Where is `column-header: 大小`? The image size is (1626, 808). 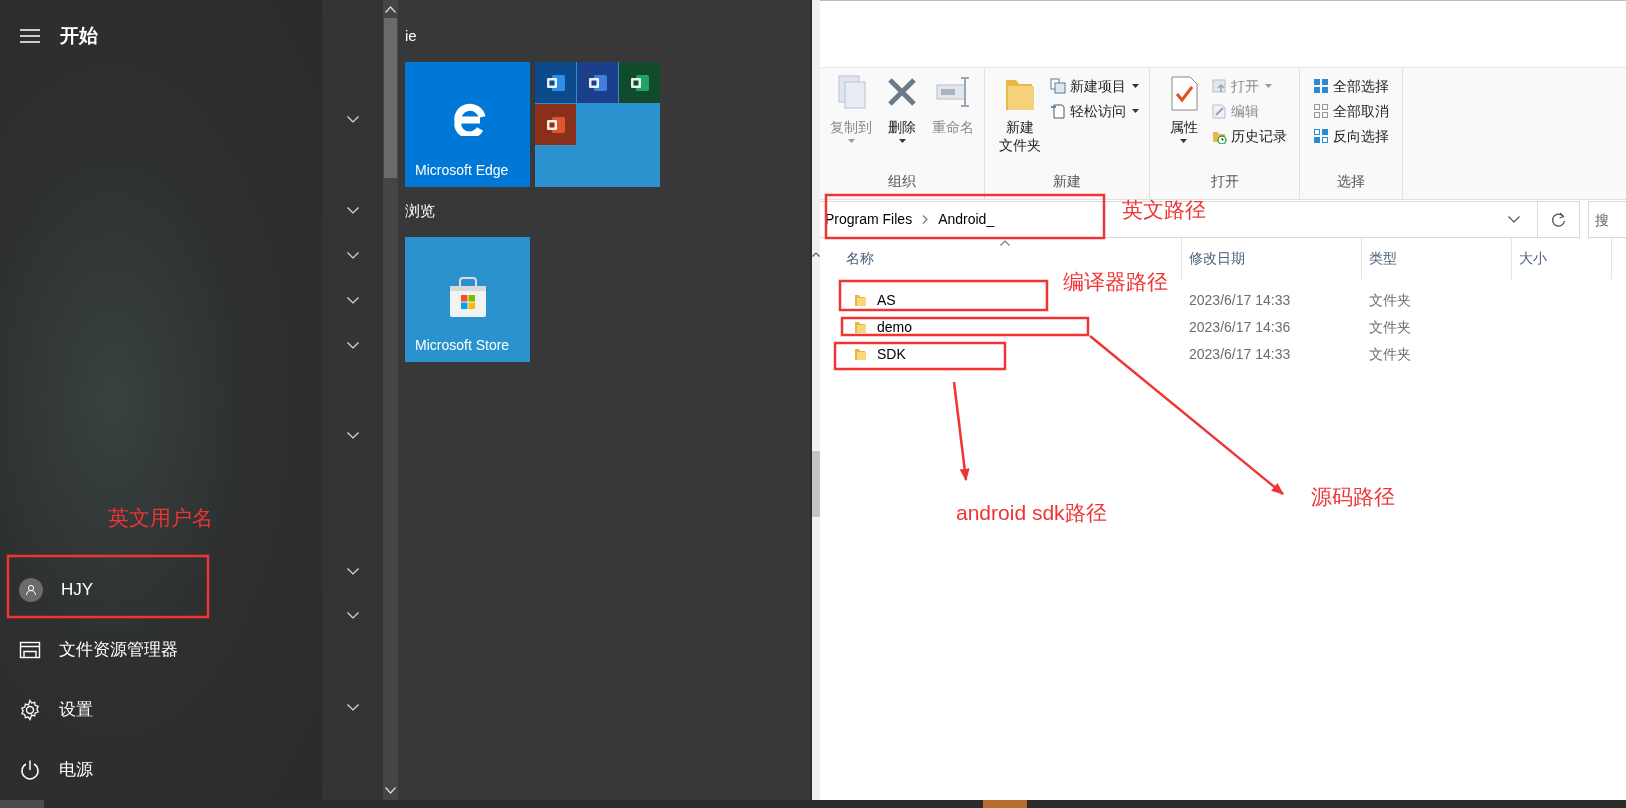 column-header: 大小 is located at coordinates (1562, 258).